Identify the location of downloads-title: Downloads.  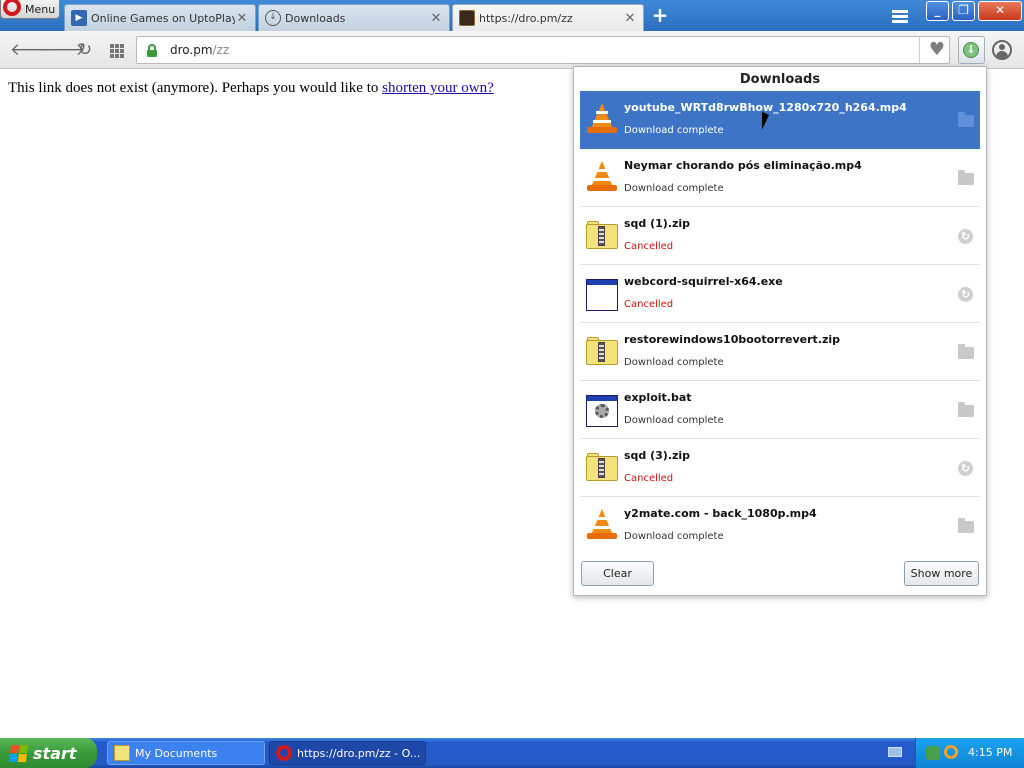
(780, 79).